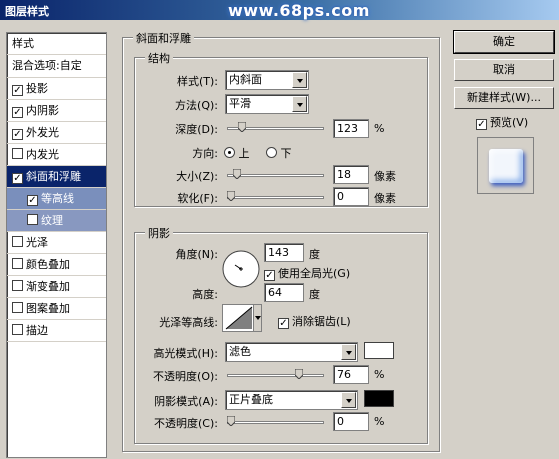 Image resolution: width=559 pixels, height=459 pixels. I want to click on watermark: www.68ps.com, so click(299, 10).